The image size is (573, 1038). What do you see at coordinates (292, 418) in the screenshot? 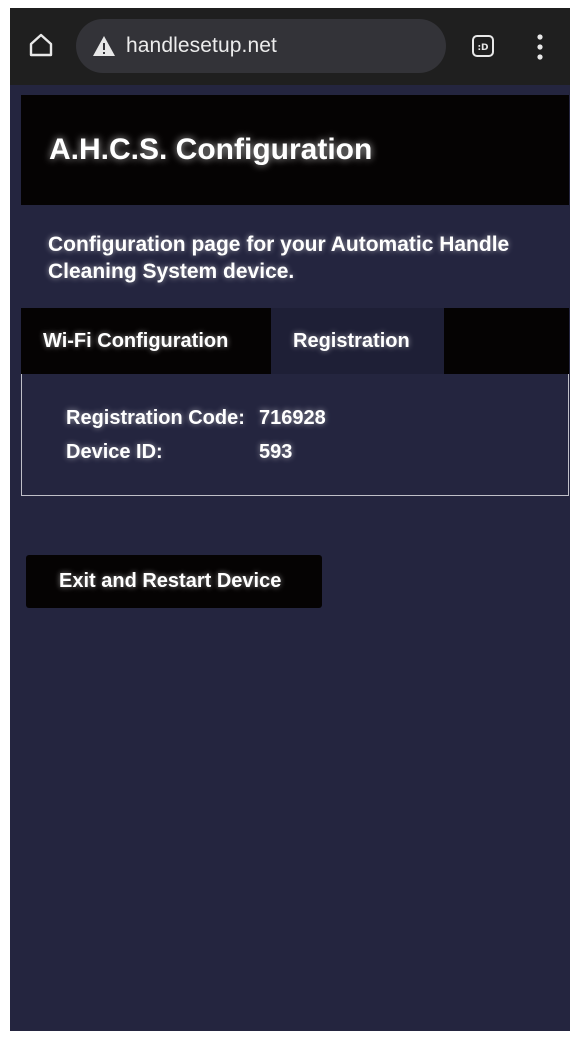
I see `registration-code-value: 716928` at bounding box center [292, 418].